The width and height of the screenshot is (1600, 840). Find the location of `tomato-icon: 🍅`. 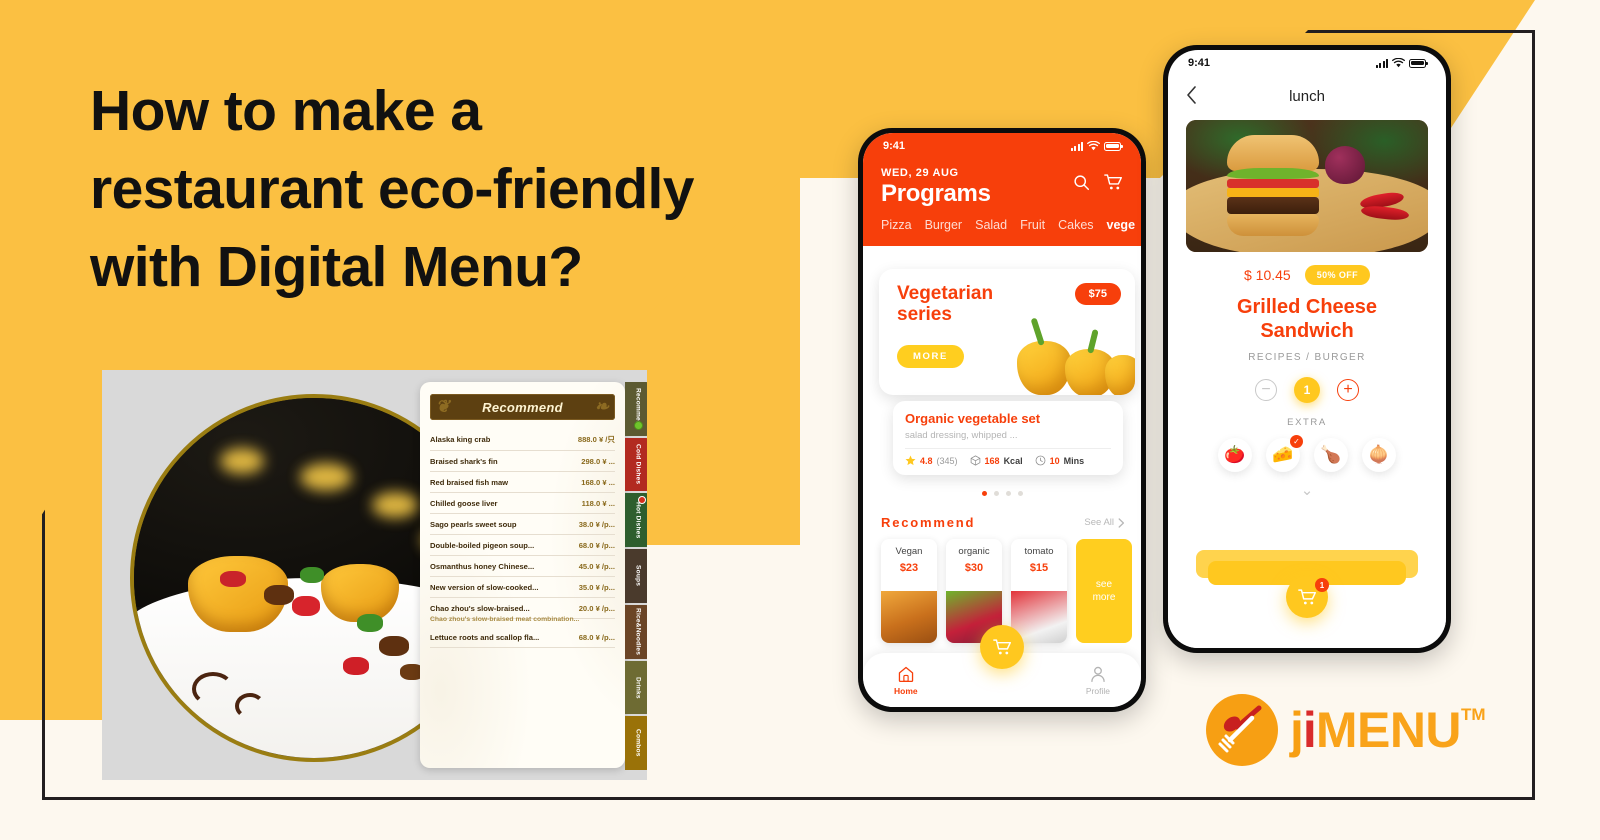

tomato-icon: 🍅 is located at coordinates (1235, 455).